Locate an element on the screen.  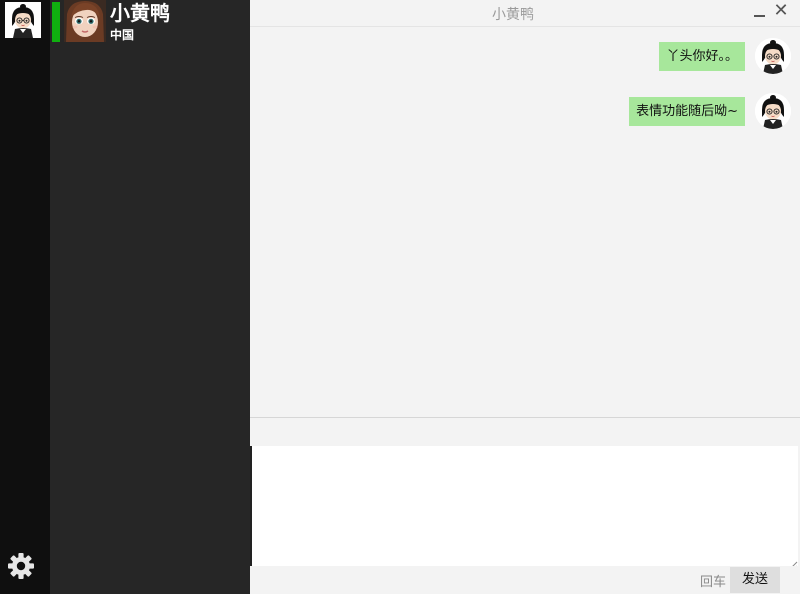
minimize-icon is located at coordinates (760, 12).